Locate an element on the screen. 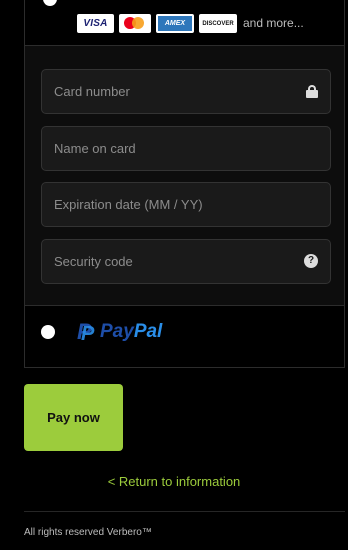  name-on-card-field is located at coordinates (186, 148).